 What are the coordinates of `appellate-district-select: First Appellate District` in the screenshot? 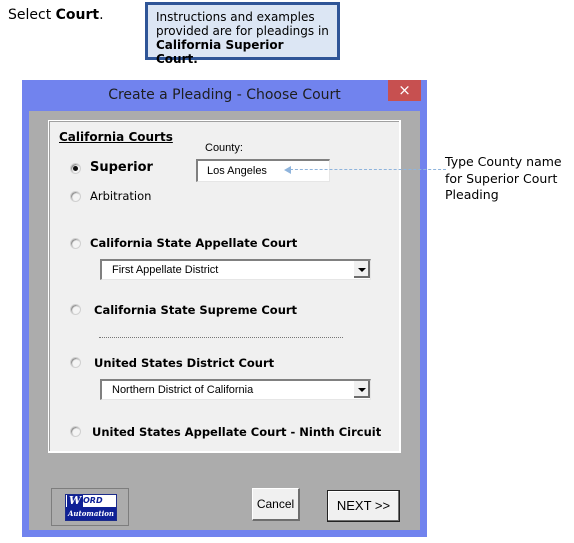 It's located at (235, 269).